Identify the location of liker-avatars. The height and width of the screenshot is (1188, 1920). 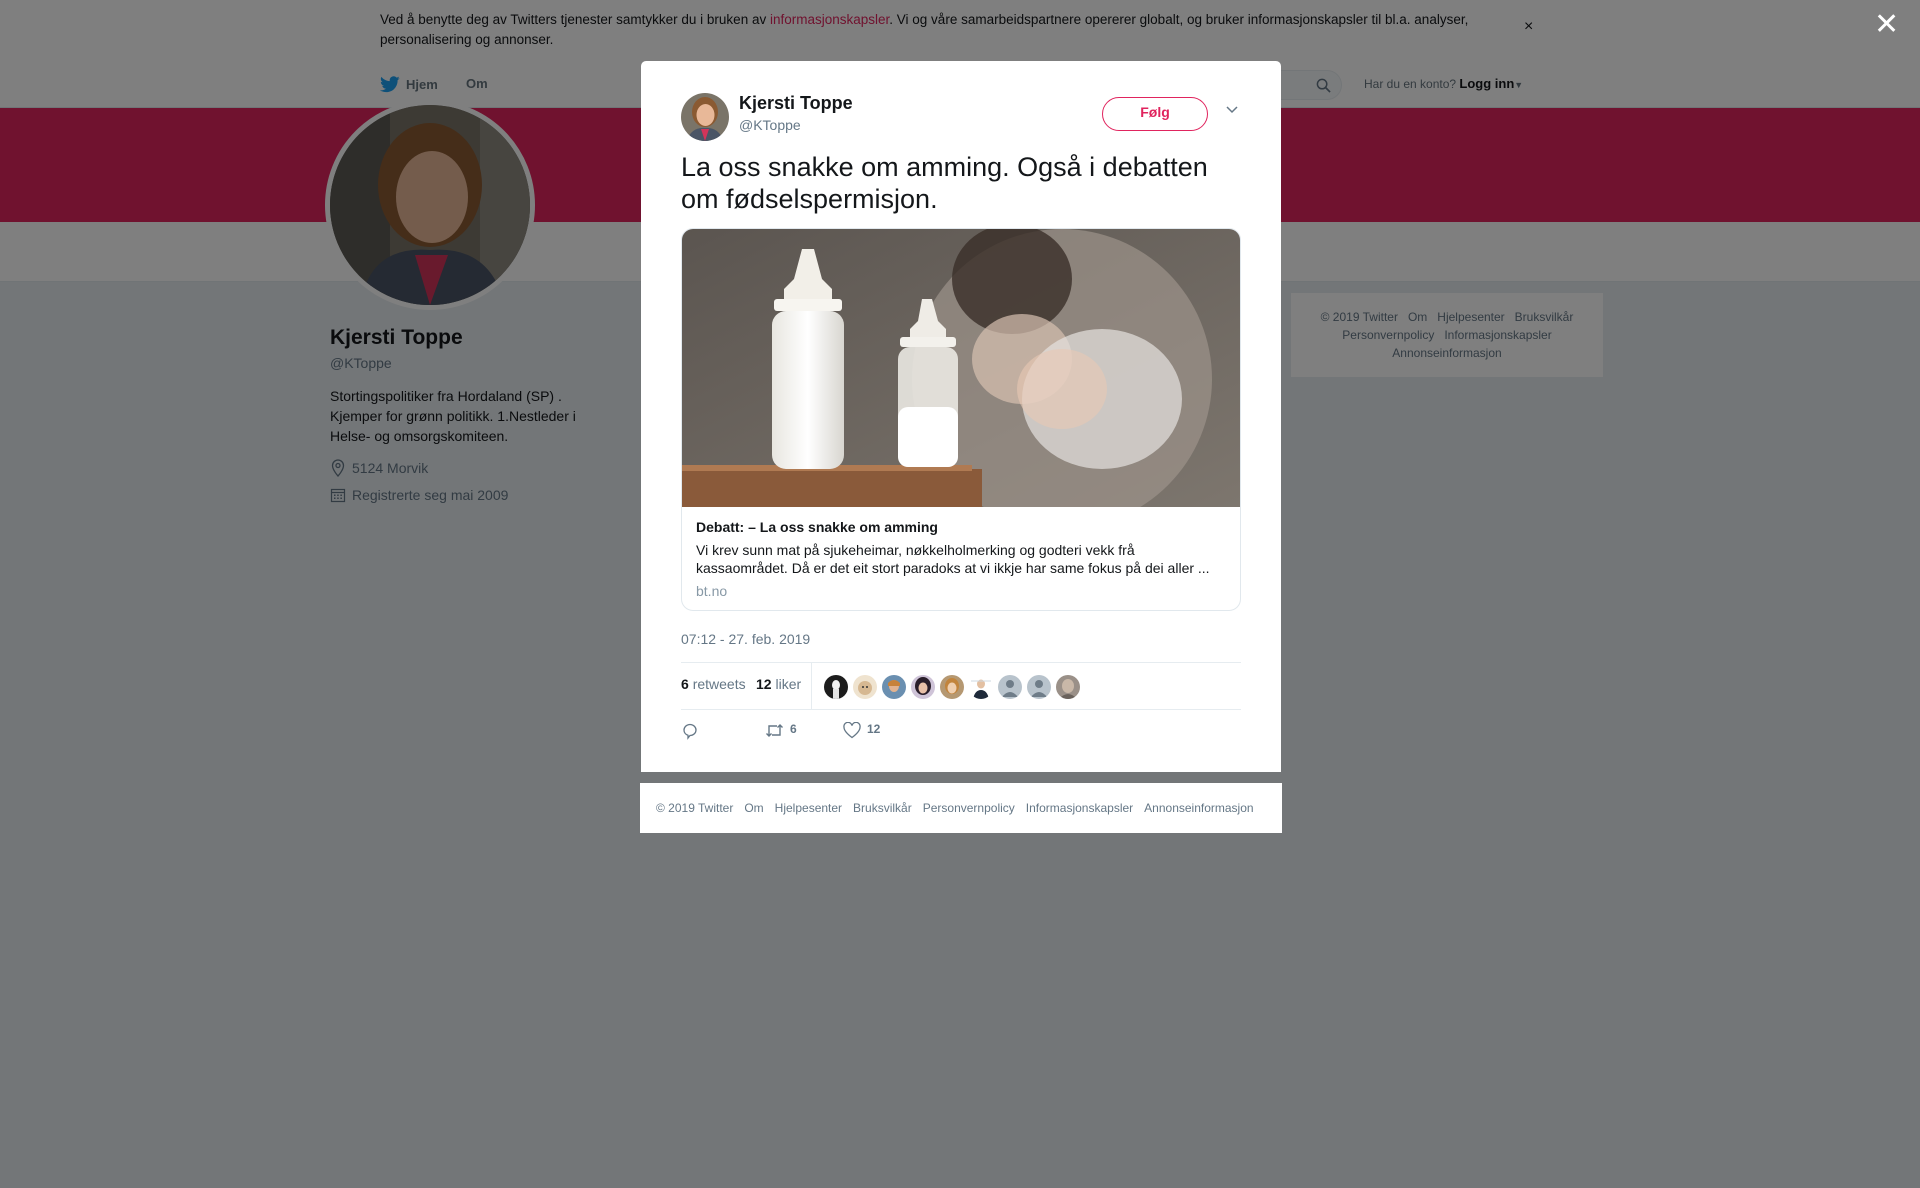
(952, 687).